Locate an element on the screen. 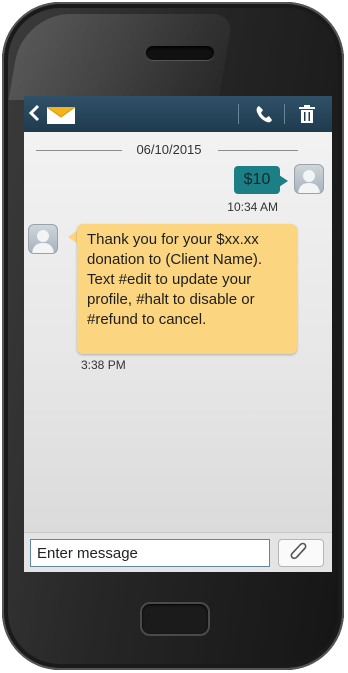 The image size is (348, 673). conversation-toolbar is located at coordinates (178, 114).